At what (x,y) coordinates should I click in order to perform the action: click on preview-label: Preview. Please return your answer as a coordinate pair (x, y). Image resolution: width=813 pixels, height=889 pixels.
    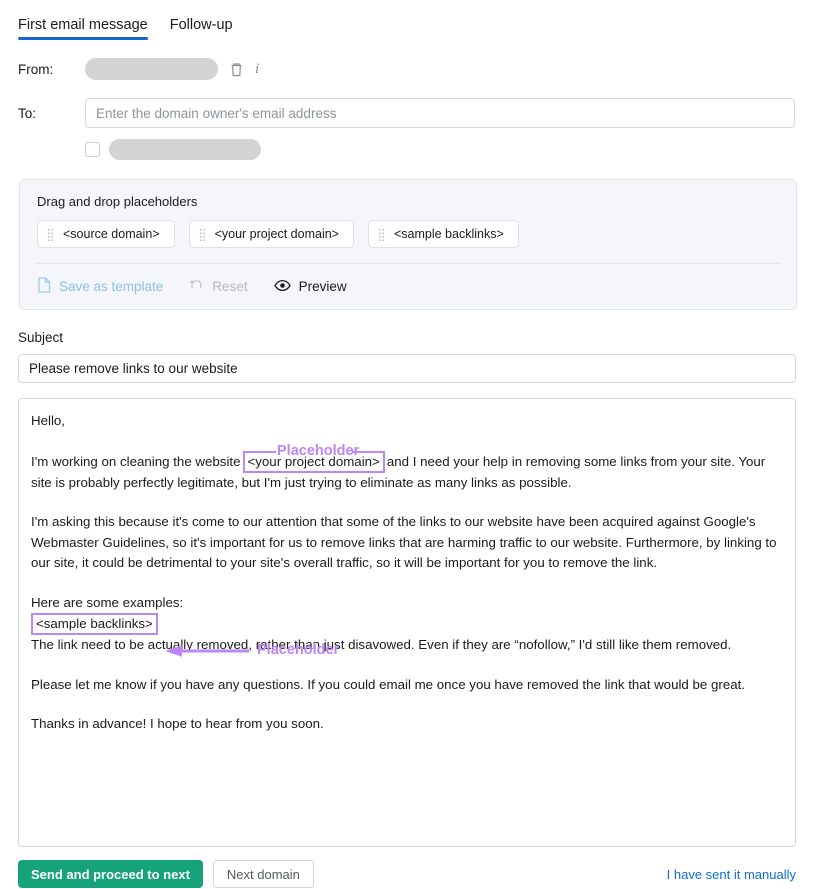
    Looking at the image, I should click on (322, 286).